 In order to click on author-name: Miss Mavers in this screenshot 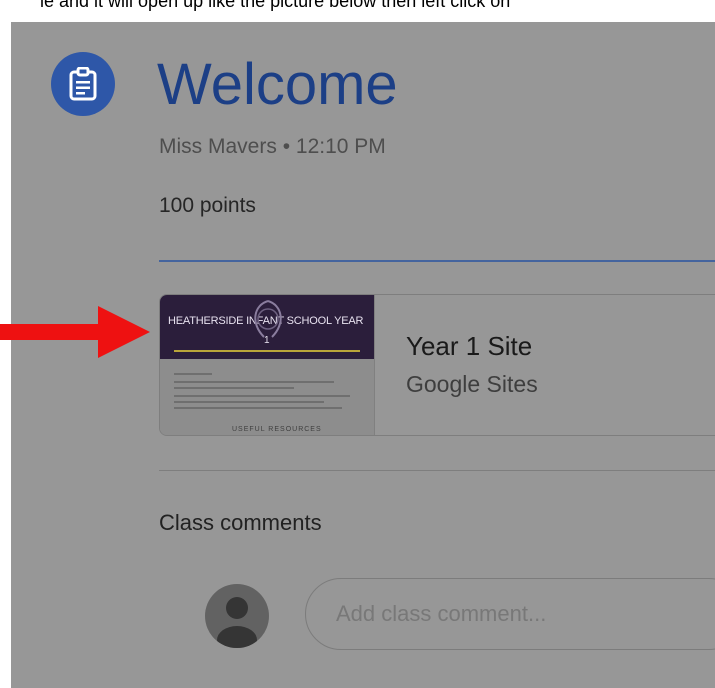, I will do `click(218, 146)`.